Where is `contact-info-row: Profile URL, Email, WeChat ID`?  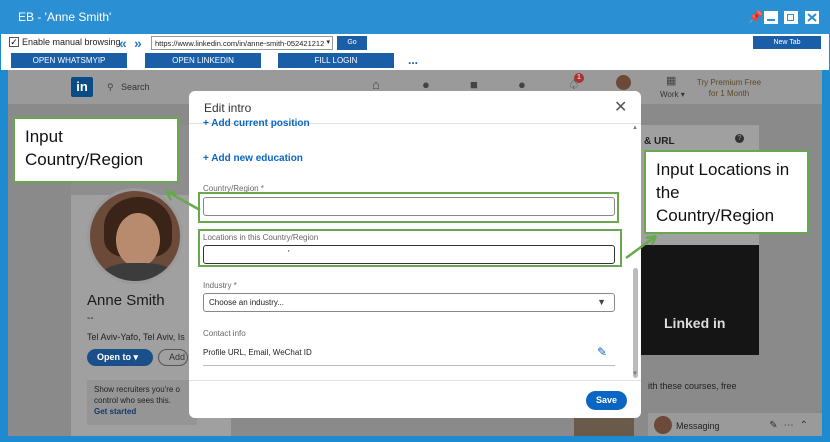
contact-info-row: Profile URL, Email, WeChat ID is located at coordinates (409, 357).